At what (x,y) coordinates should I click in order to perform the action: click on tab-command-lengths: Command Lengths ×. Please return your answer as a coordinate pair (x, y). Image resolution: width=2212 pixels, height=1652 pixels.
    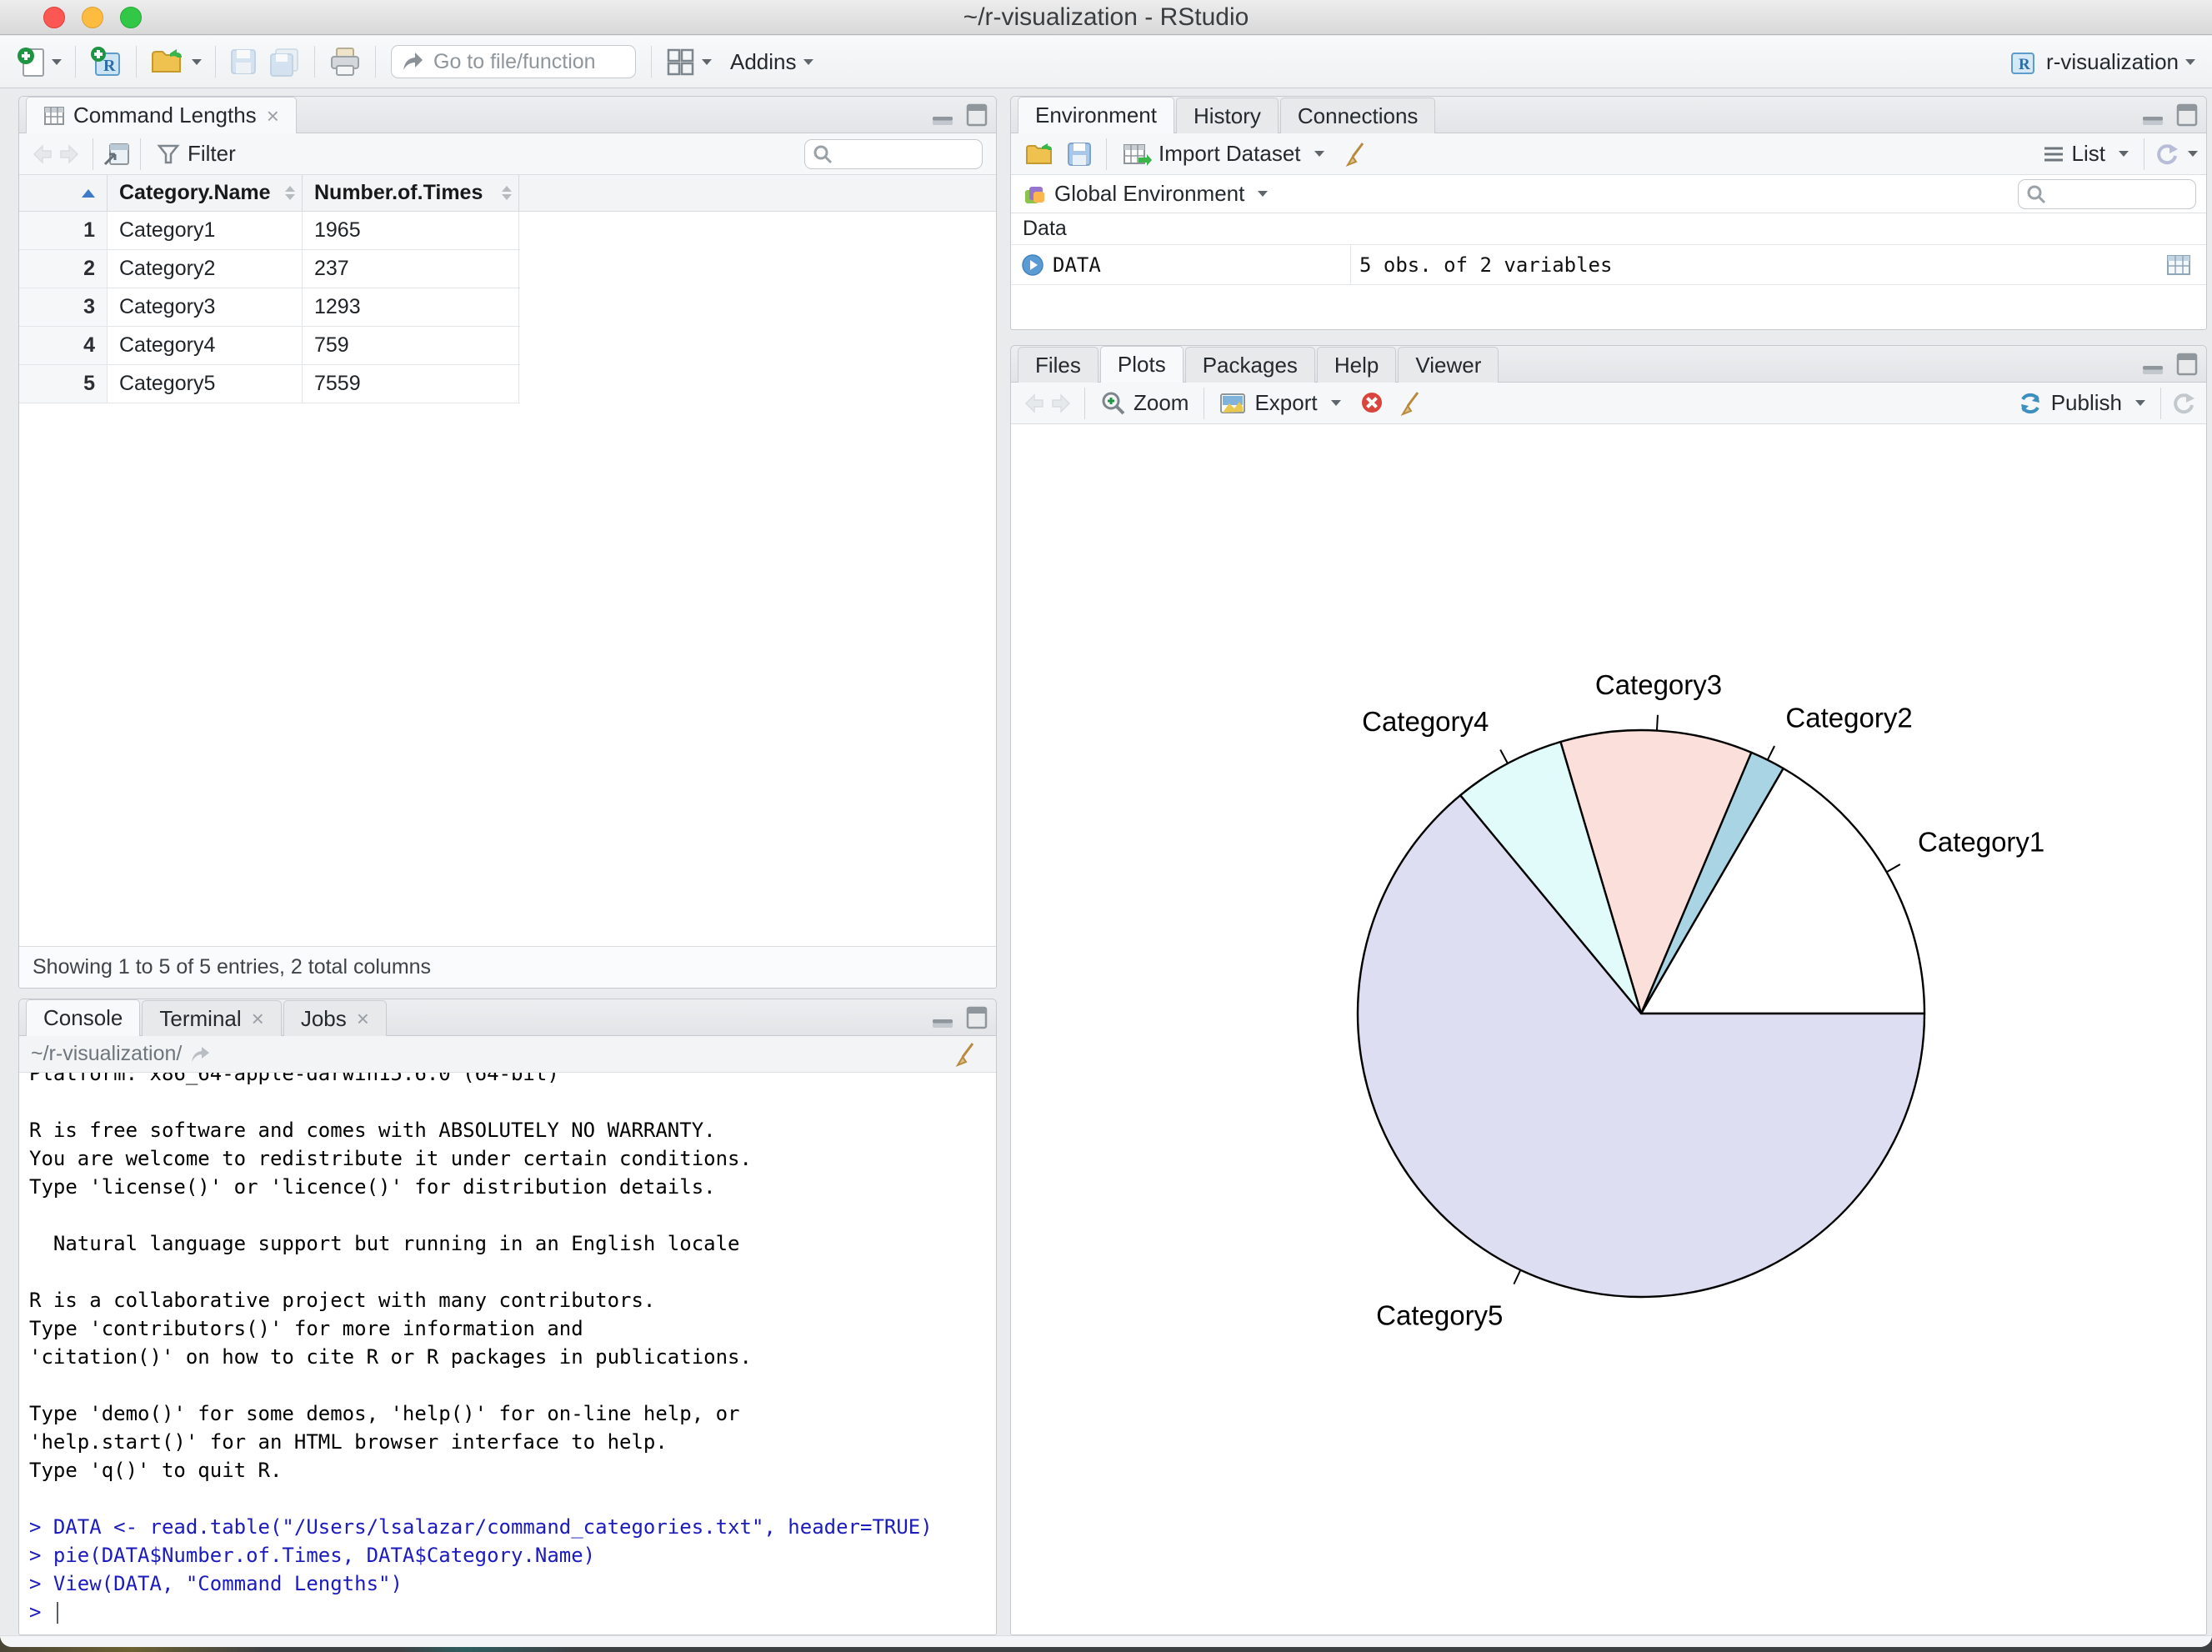
    Looking at the image, I should click on (161, 115).